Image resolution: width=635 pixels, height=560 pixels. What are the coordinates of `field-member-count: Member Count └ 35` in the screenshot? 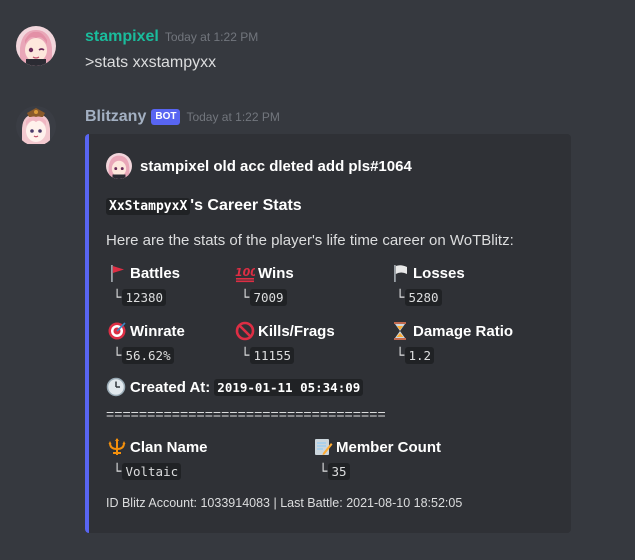 It's located at (377, 458).